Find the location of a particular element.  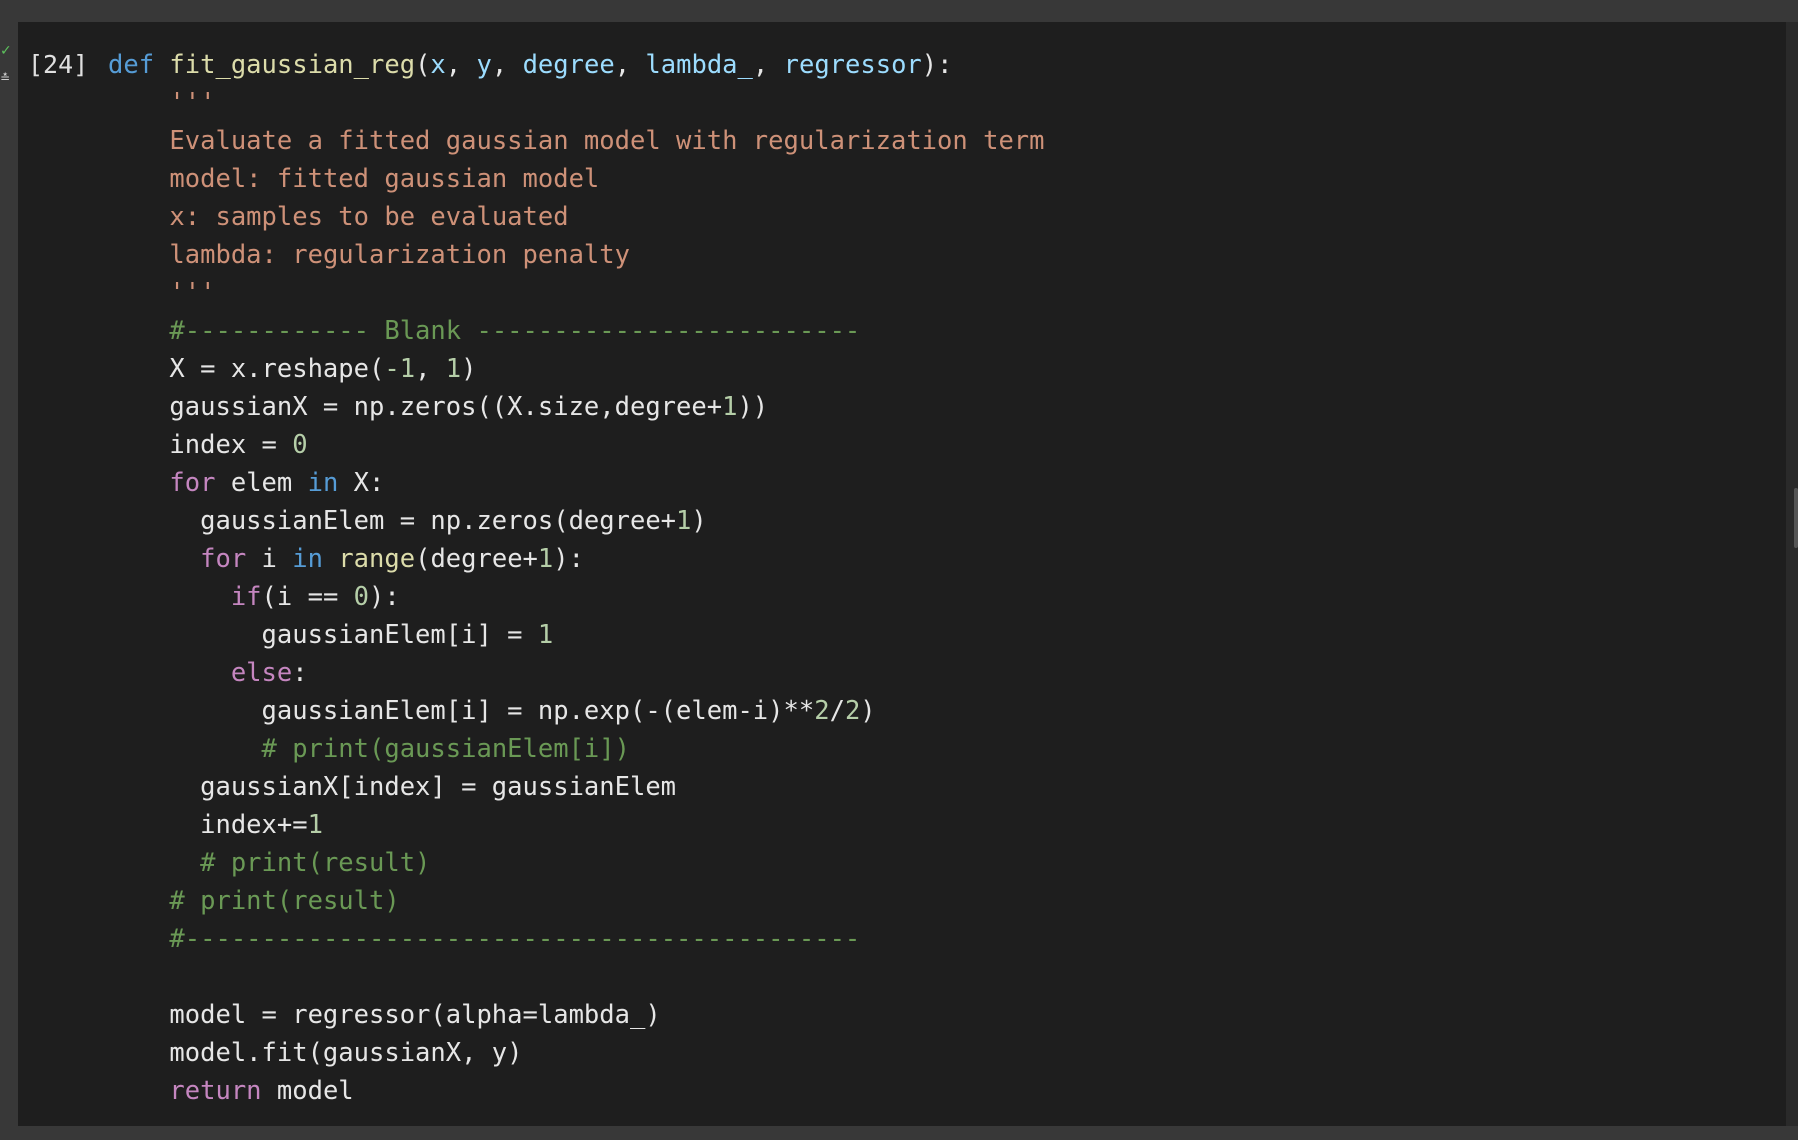

code-token-plain: / is located at coordinates (837, 711).